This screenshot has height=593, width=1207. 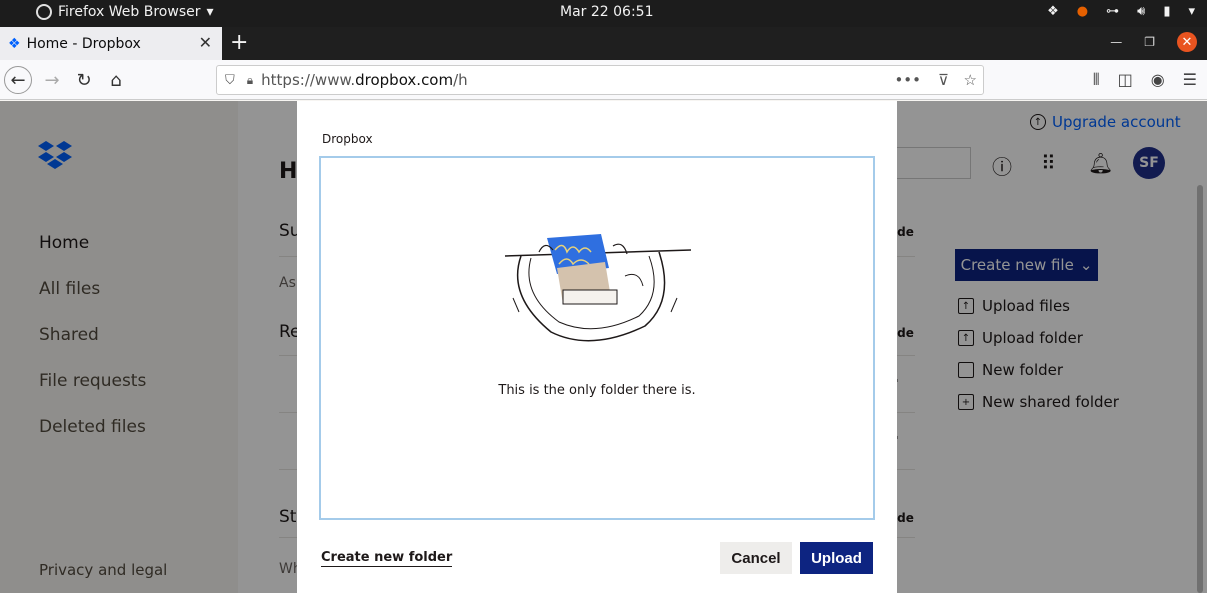 What do you see at coordinates (907, 80) in the screenshot?
I see `page-actions-icon: •••` at bounding box center [907, 80].